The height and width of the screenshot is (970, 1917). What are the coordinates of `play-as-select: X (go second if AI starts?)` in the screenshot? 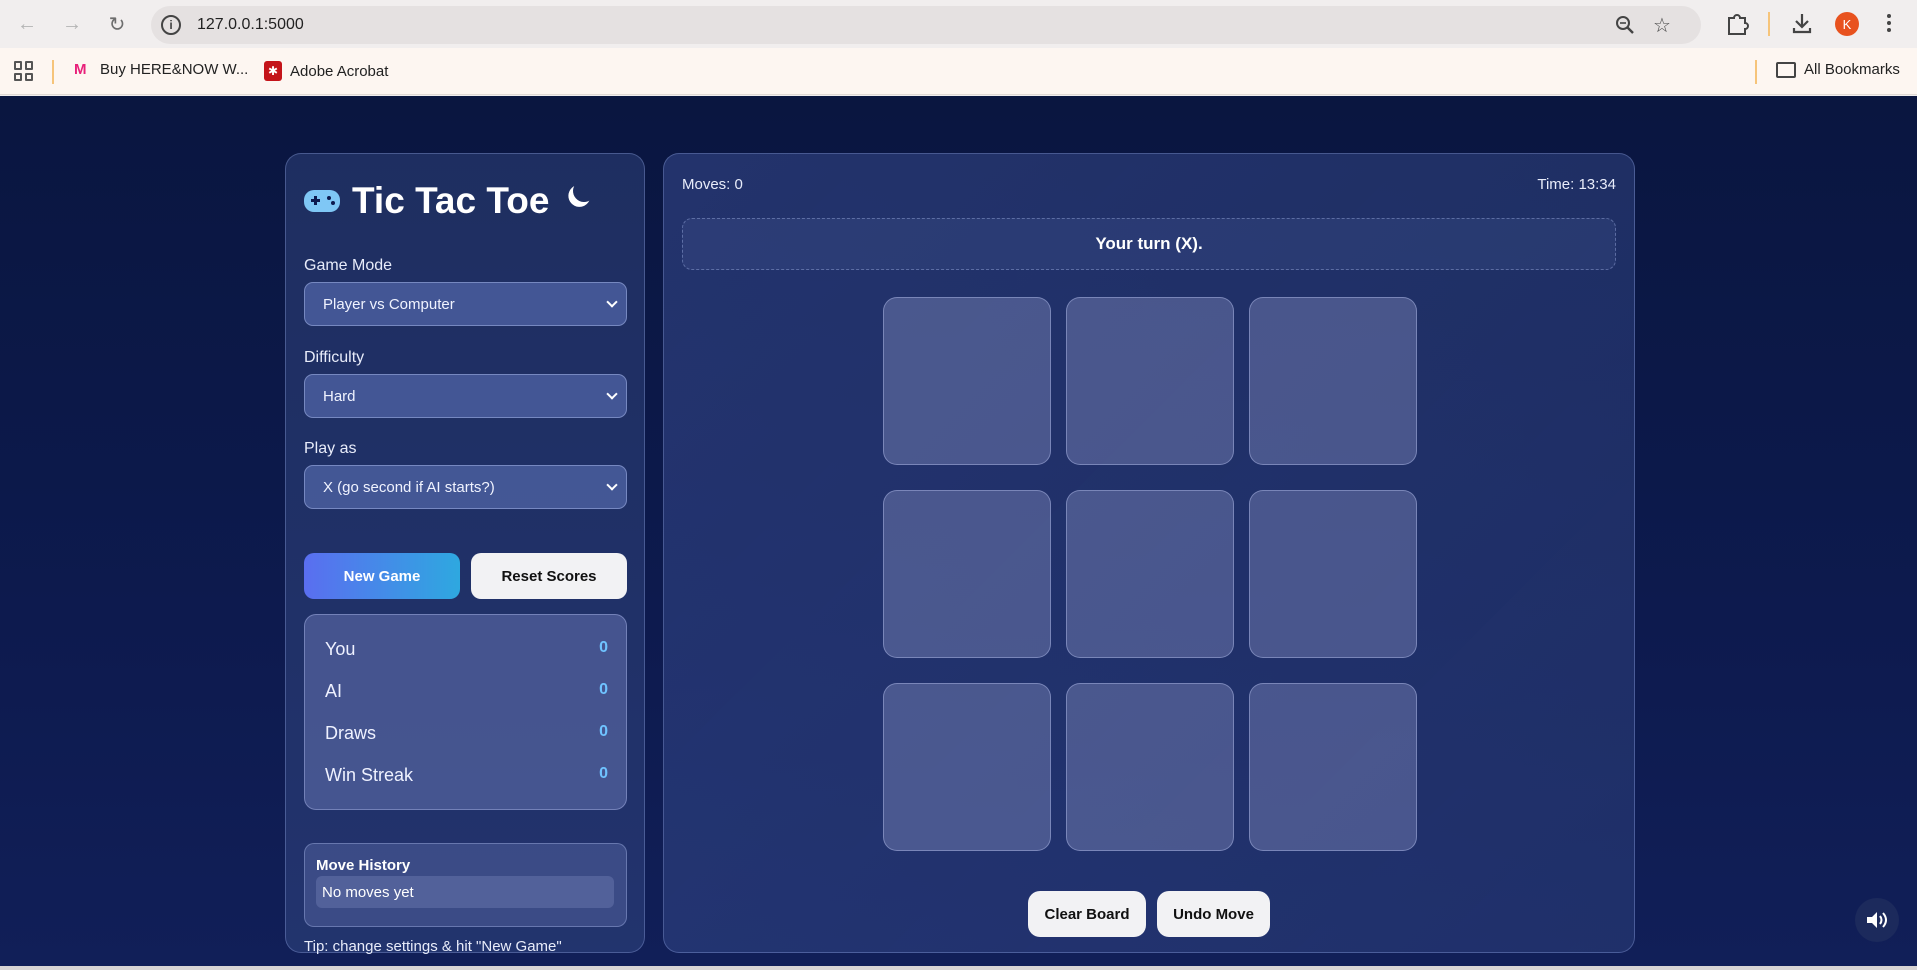 It's located at (465, 487).